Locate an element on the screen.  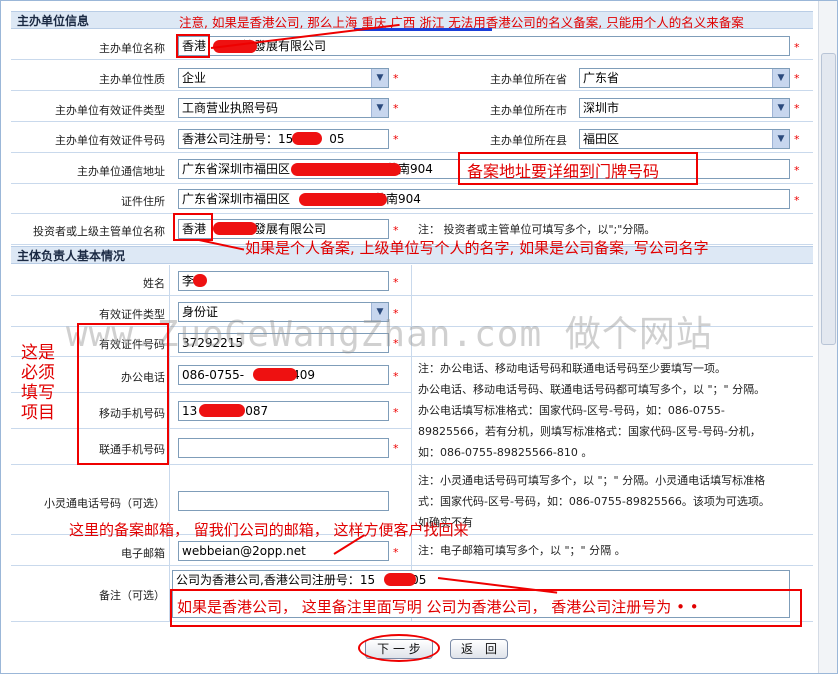
unit-city-select: 深圳市 ▼ is located at coordinates (684, 108).